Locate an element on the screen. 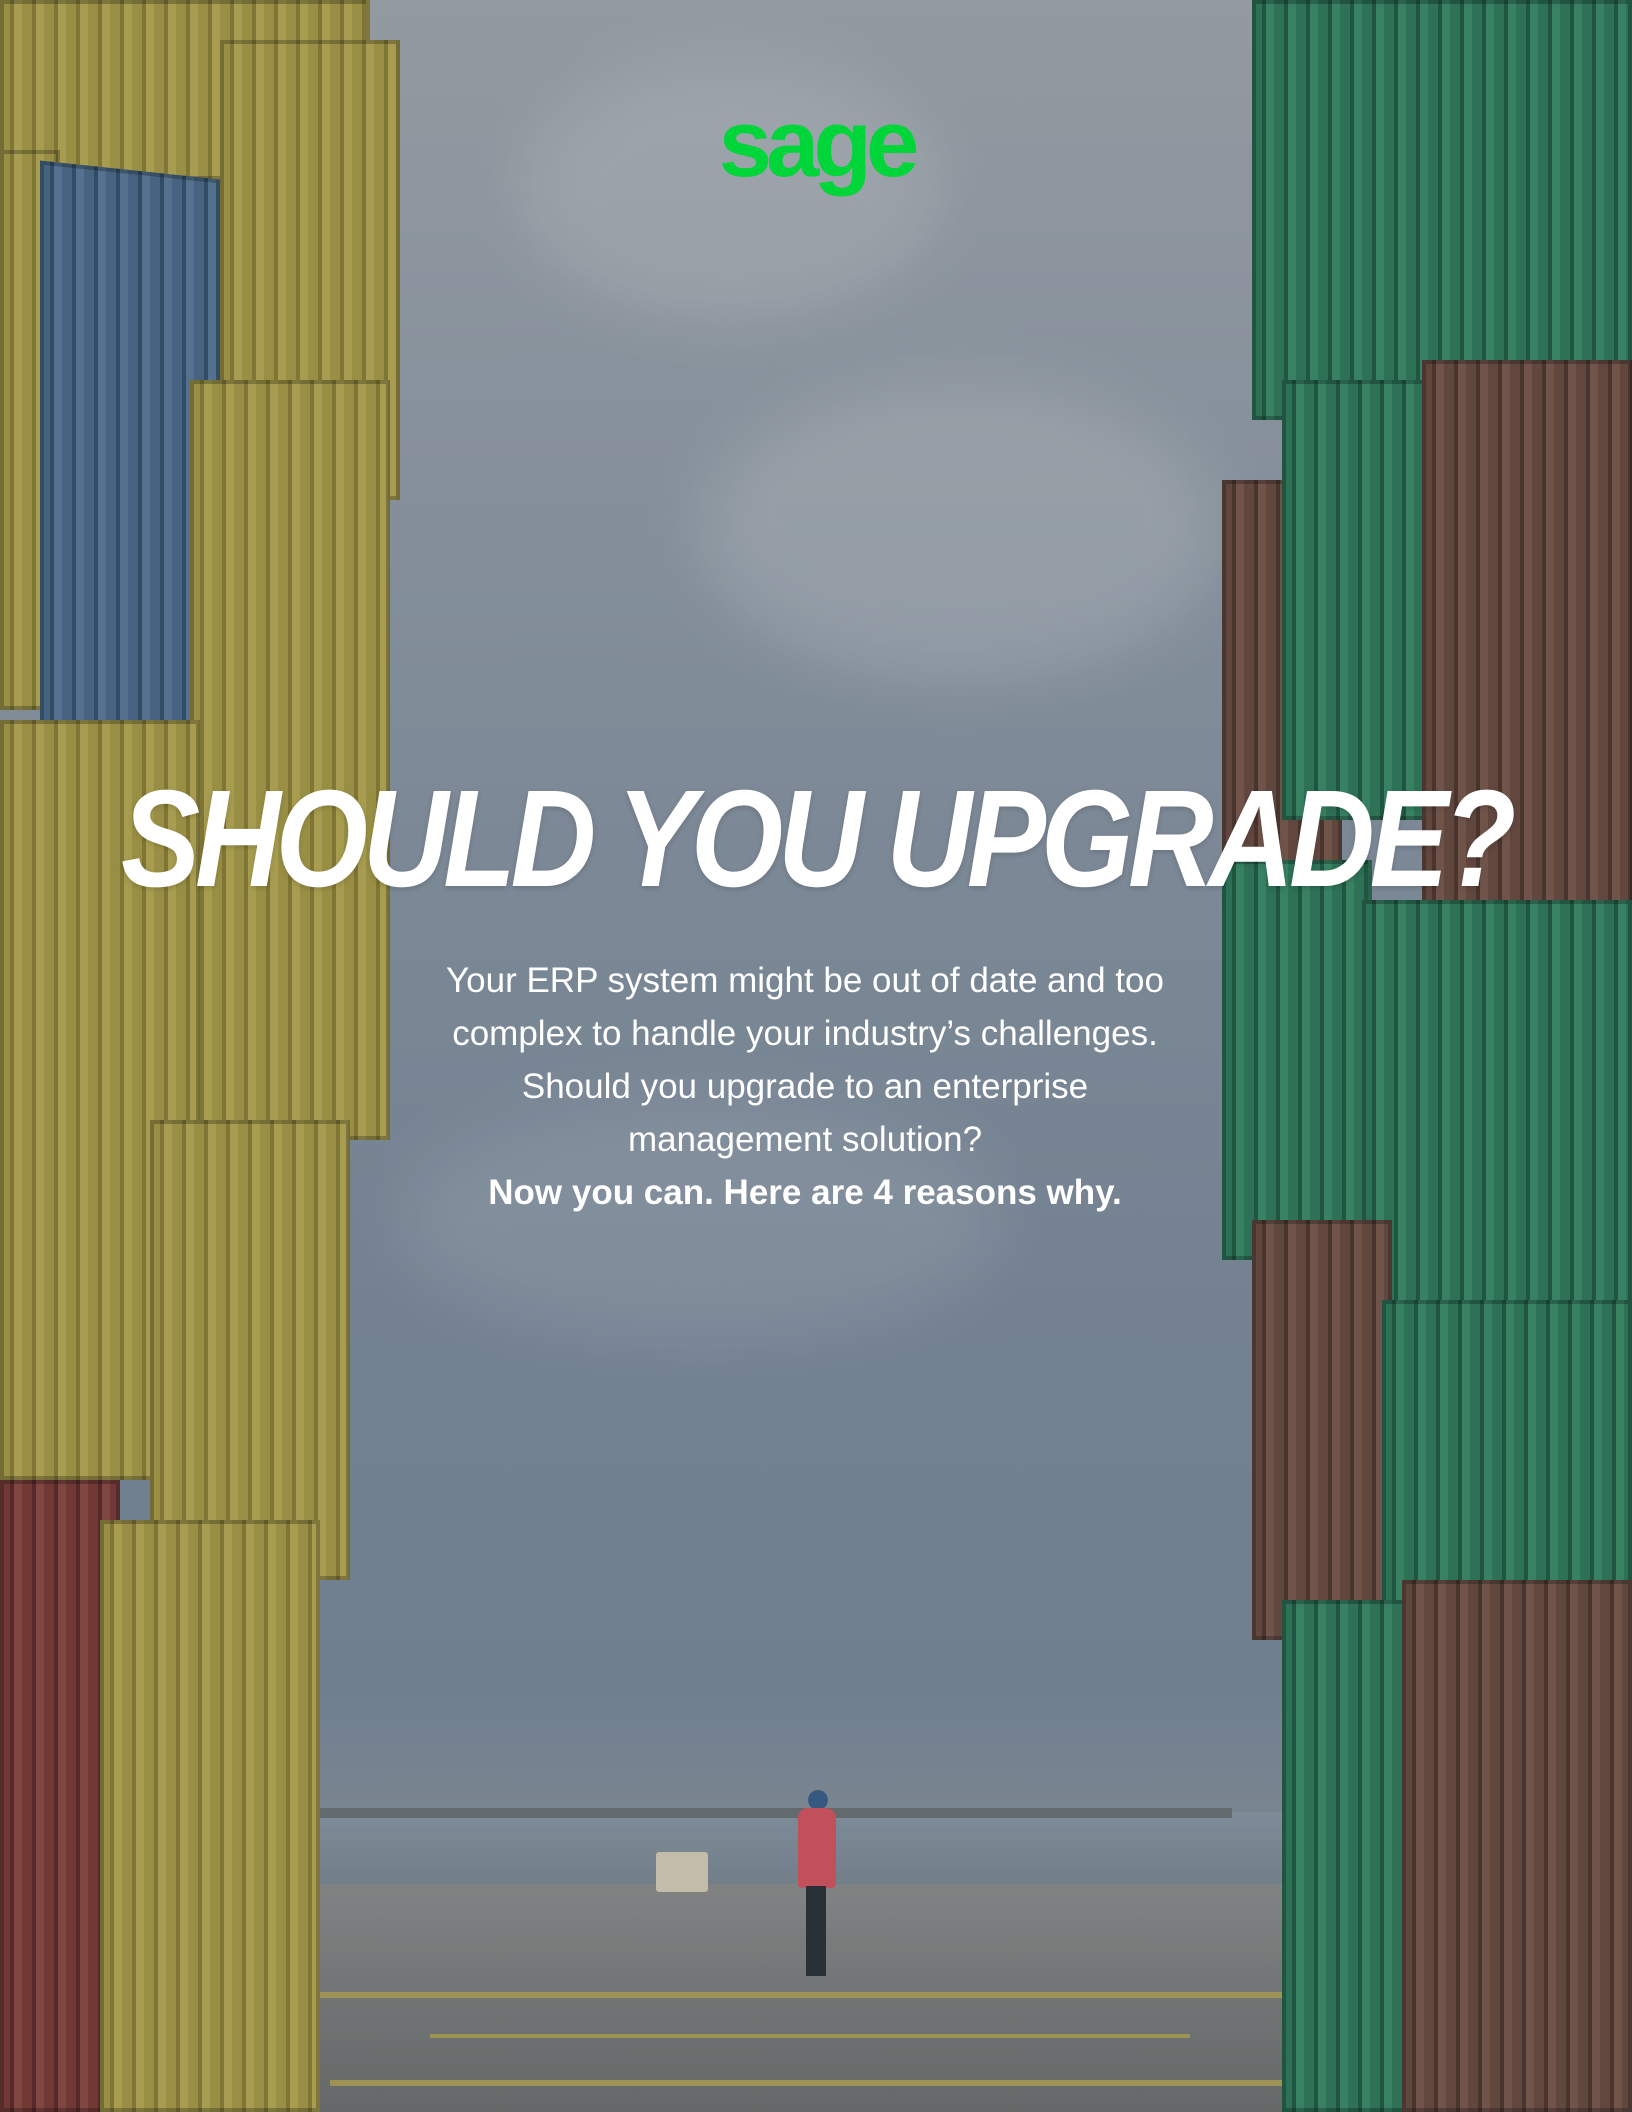 The height and width of the screenshot is (2112, 1632). intro-line: Should you upgrade to an enterprise is located at coordinates (805, 1086).